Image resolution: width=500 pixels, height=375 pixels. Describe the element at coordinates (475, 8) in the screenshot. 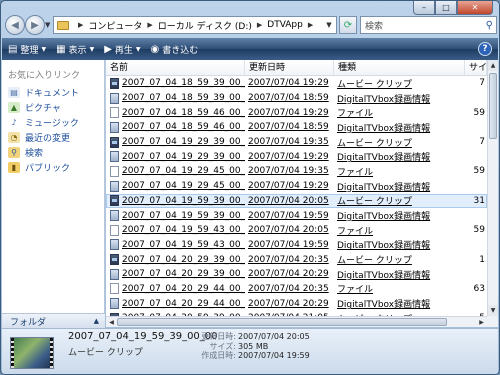

I see `close-button: ✕` at that location.